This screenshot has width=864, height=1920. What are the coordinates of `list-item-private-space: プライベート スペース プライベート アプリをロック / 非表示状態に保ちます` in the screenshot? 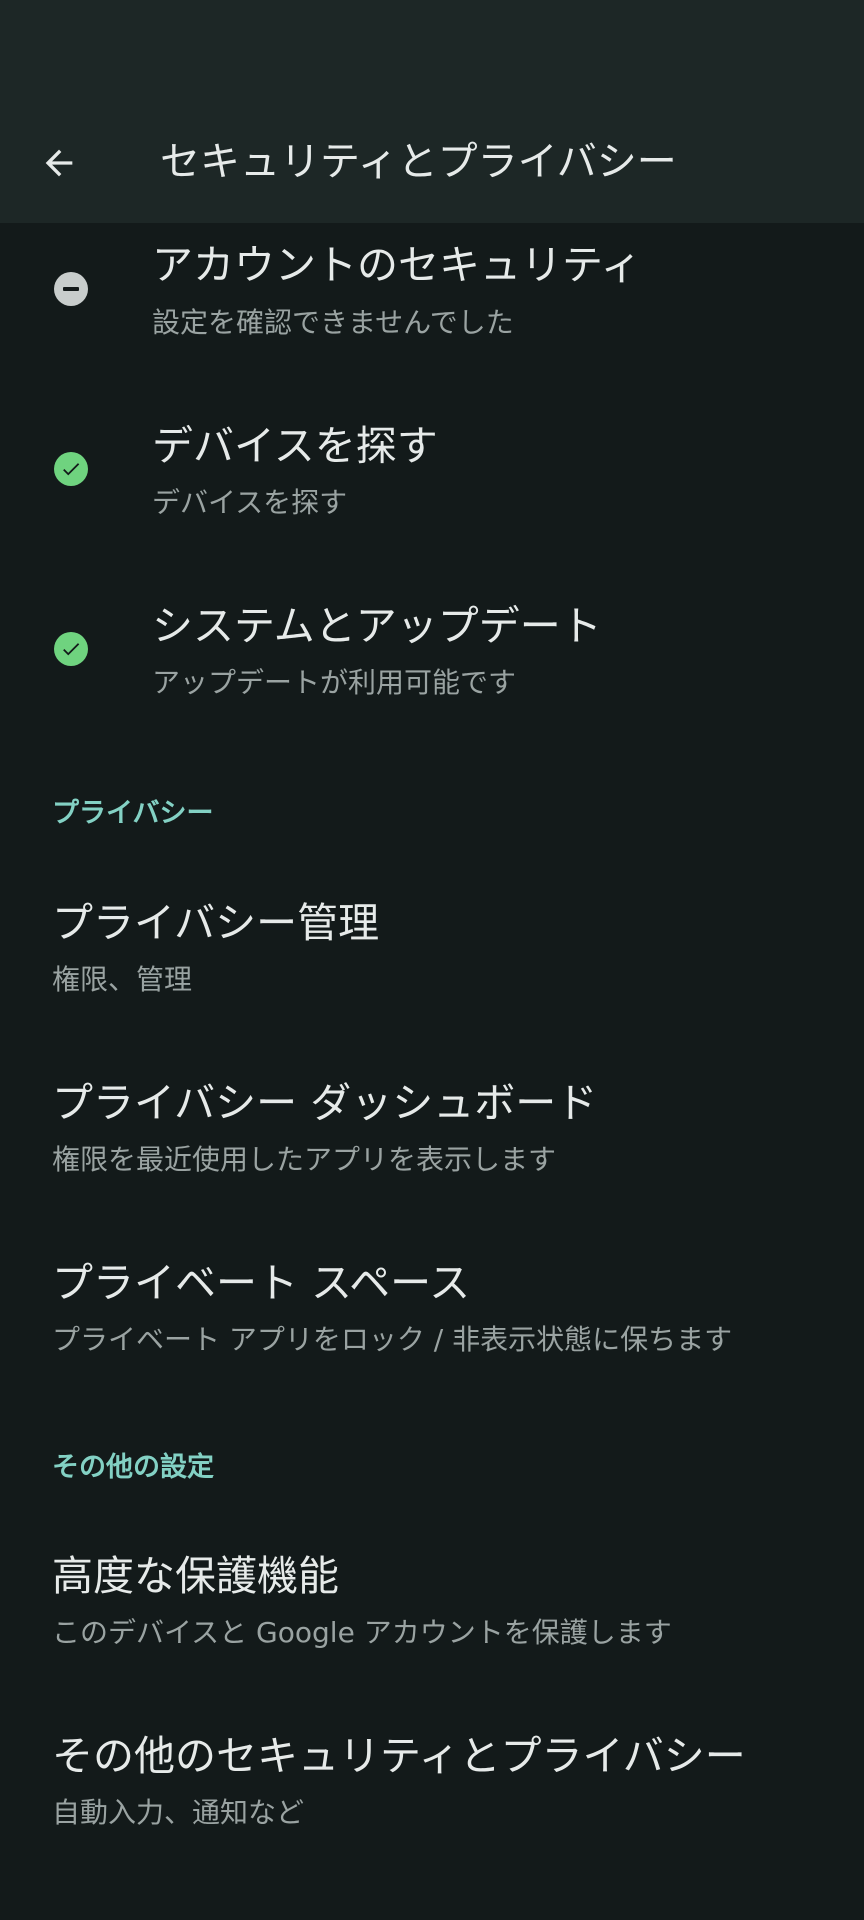 It's located at (432, 1320).